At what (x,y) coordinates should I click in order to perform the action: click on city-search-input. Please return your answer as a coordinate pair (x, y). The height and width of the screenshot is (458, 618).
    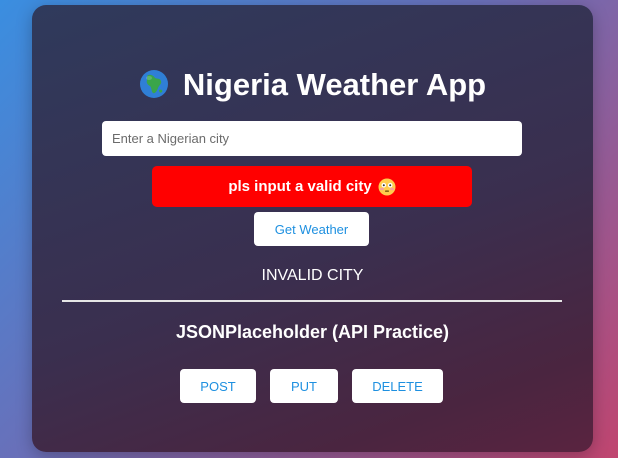
    Looking at the image, I should click on (312, 138).